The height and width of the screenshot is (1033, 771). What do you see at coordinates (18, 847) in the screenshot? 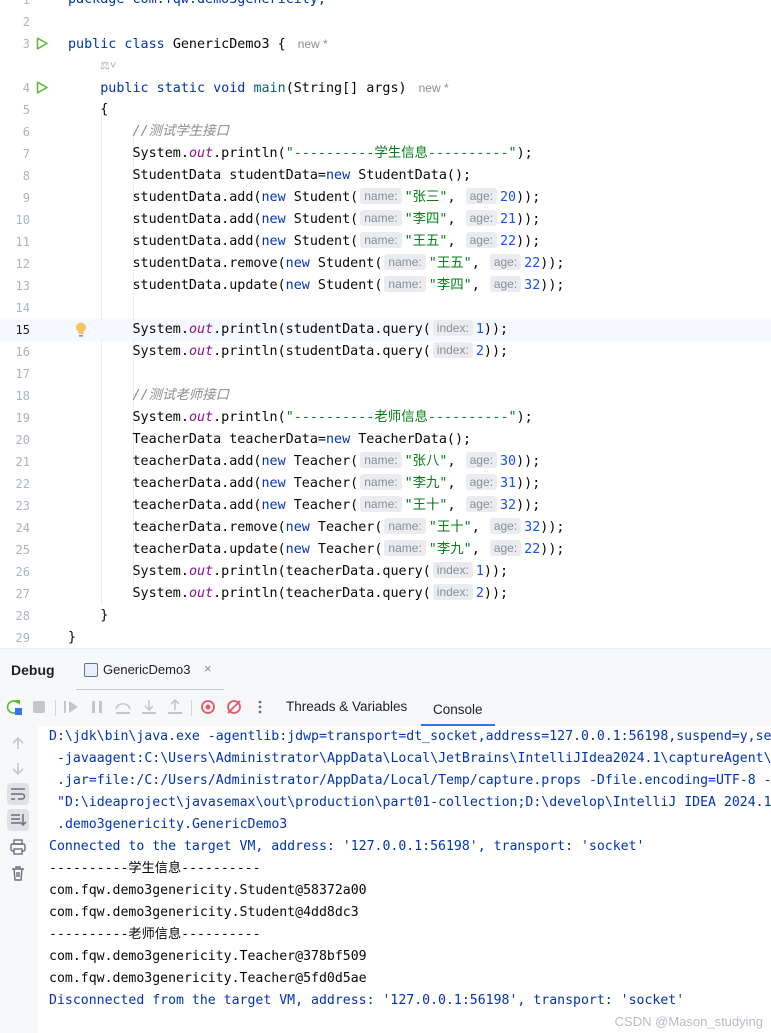
I see `print-icon` at bounding box center [18, 847].